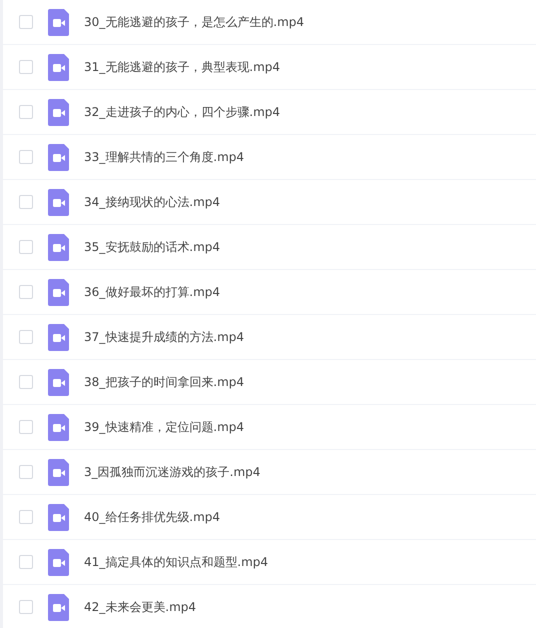  Describe the element at coordinates (164, 157) in the screenshot. I see `file-name: 33_理解共情的三个角度.mp4` at that location.